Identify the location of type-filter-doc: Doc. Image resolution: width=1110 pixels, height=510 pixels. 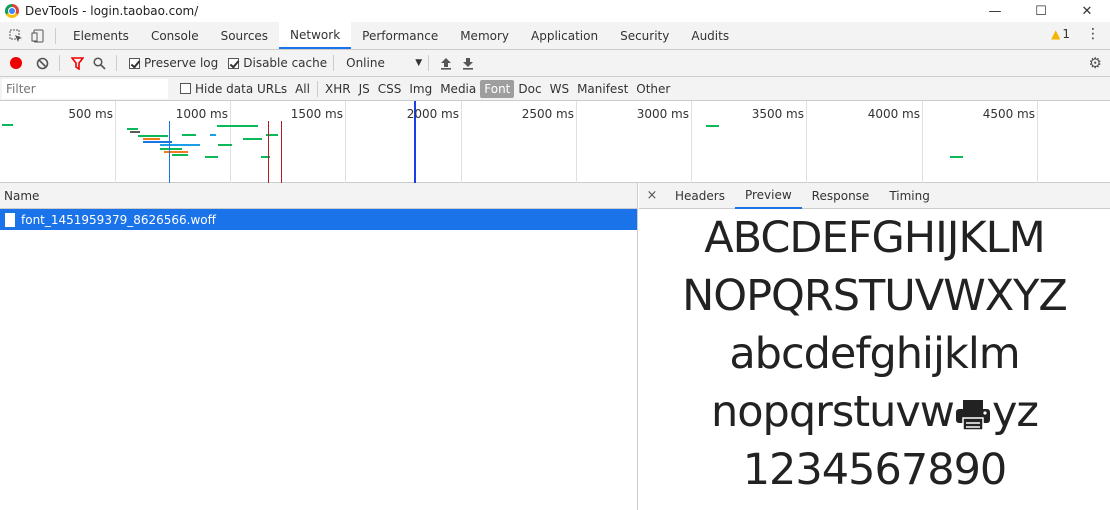
(529, 89).